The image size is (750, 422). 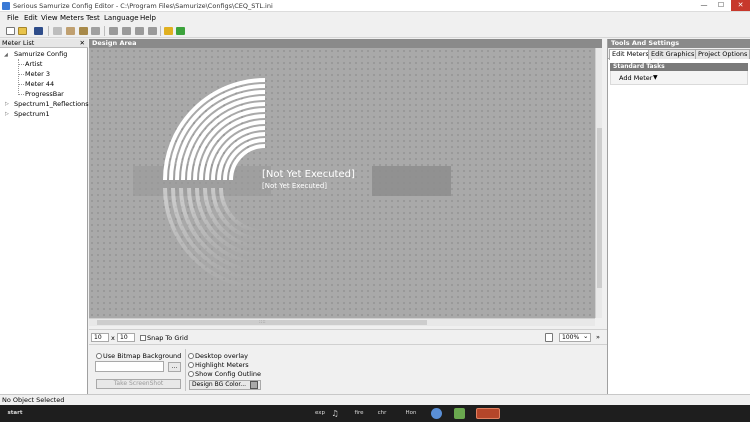 I want to click on tab-edit-graphics: Edit Graphics, so click(x=673, y=54).